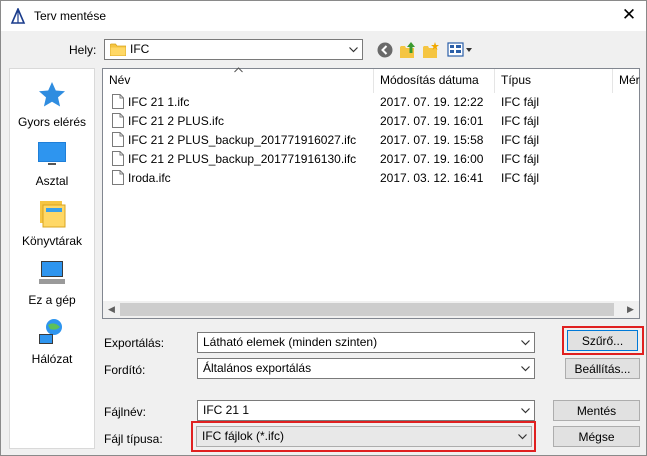 The image size is (647, 456). What do you see at coordinates (83, 50) in the screenshot?
I see `location-label: Hely:` at bounding box center [83, 50].